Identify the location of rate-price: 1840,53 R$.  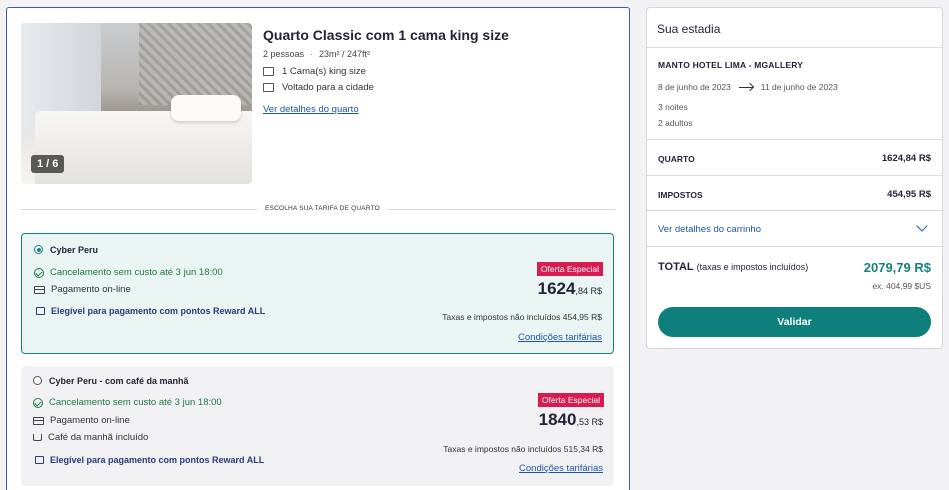
(571, 420).